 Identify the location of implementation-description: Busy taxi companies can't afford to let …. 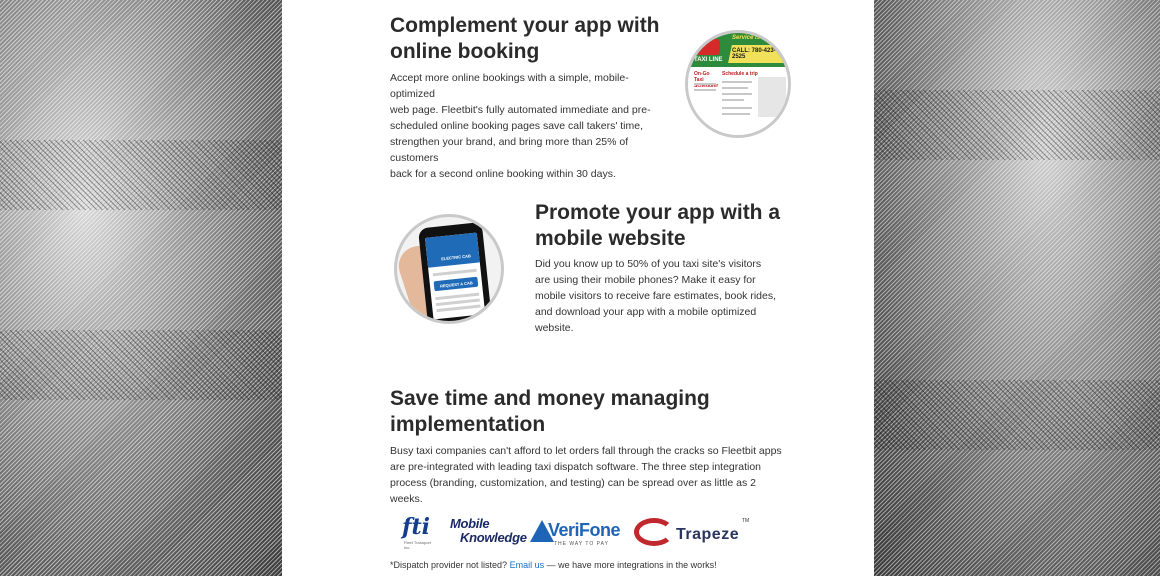
(615, 475).